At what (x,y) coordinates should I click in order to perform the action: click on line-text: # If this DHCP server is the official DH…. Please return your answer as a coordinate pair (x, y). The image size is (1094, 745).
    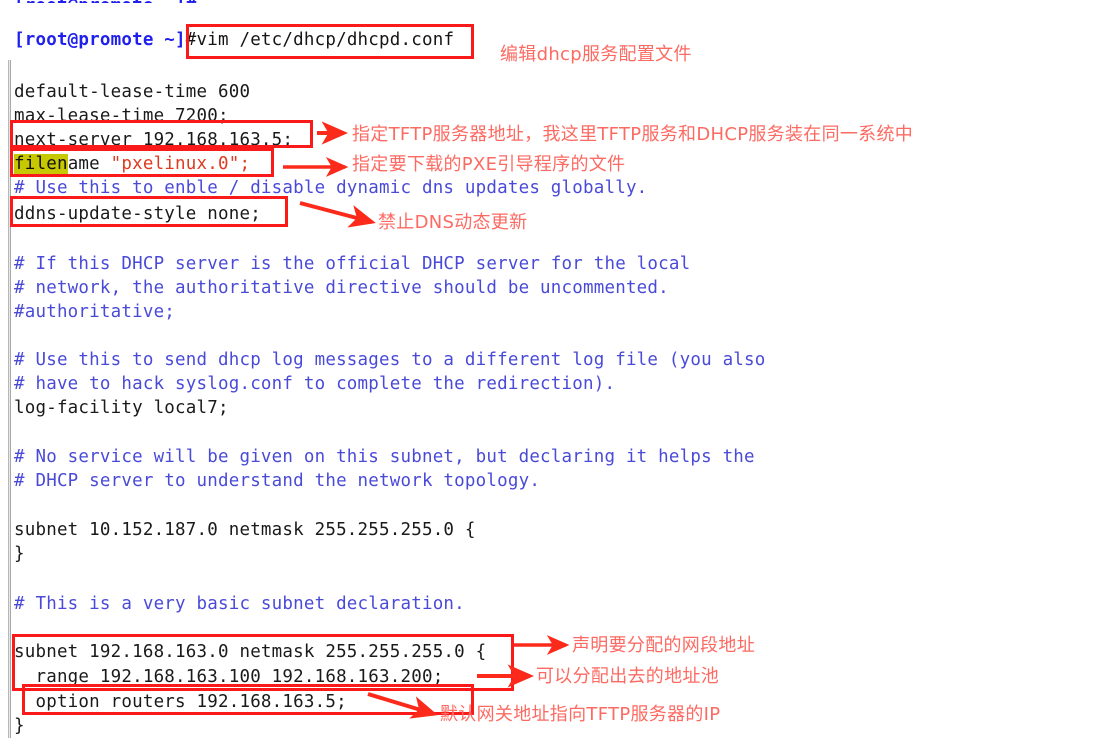
    Looking at the image, I should click on (352, 264).